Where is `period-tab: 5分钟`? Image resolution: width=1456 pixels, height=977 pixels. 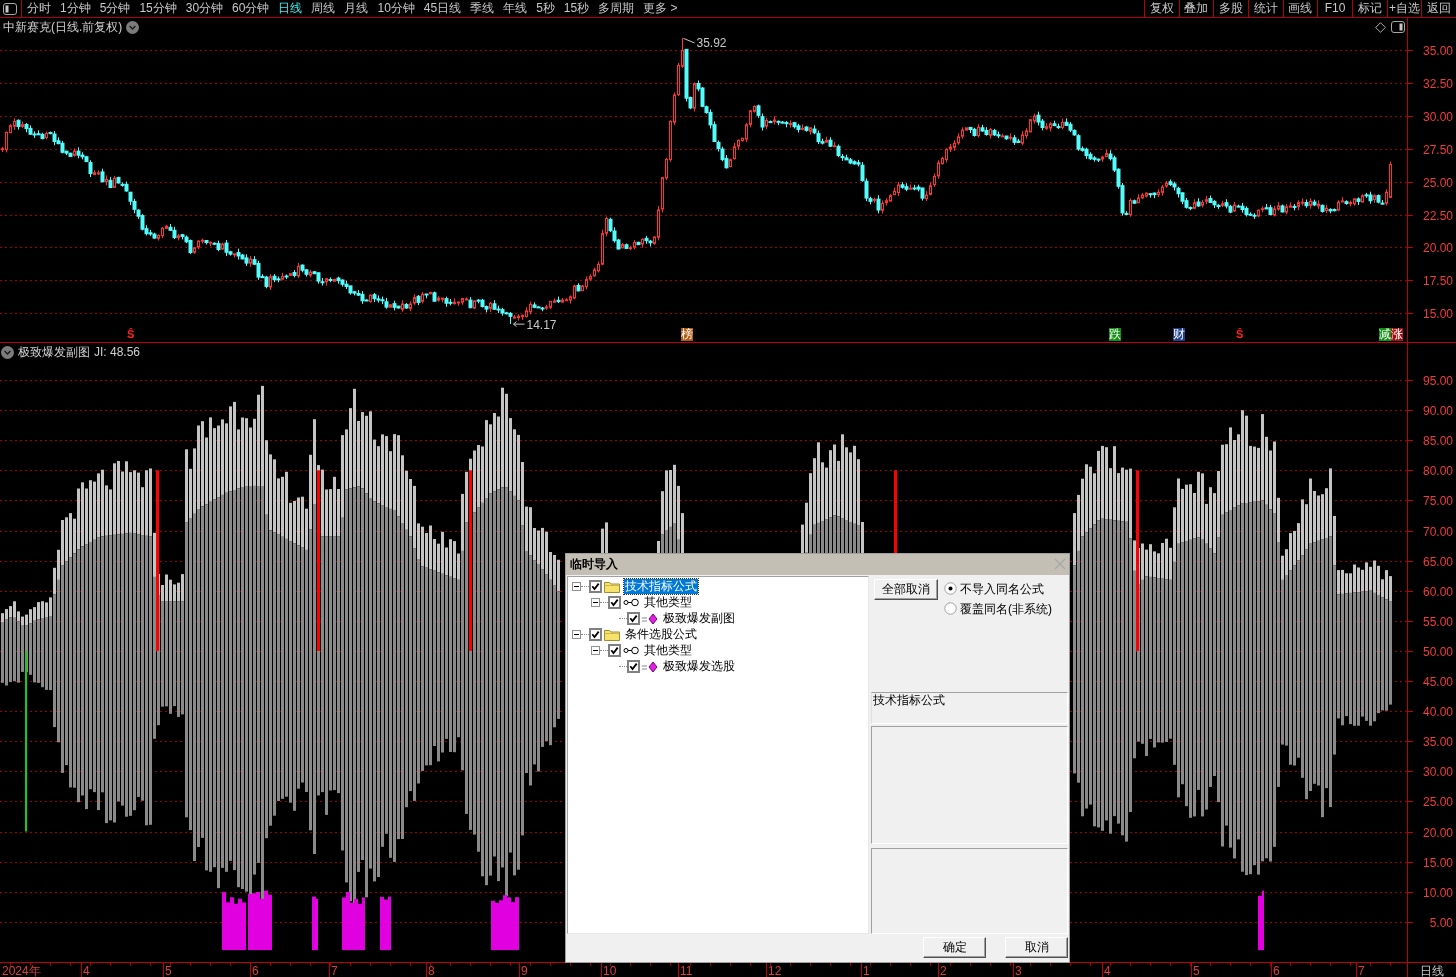
period-tab: 5分钟 is located at coordinates (115, 8).